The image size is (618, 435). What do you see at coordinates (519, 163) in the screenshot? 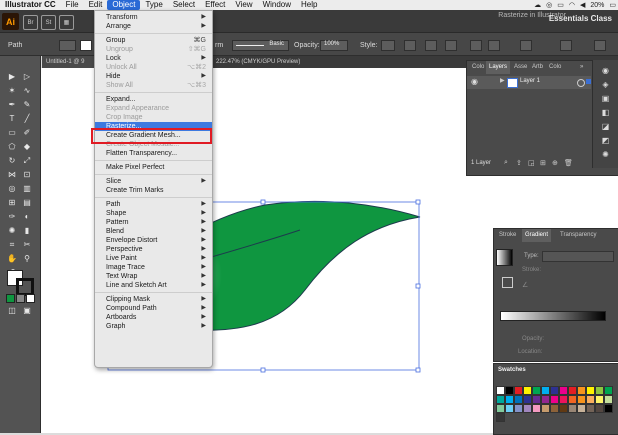
I see `export-selection-icon: ⇪` at bounding box center [519, 163].